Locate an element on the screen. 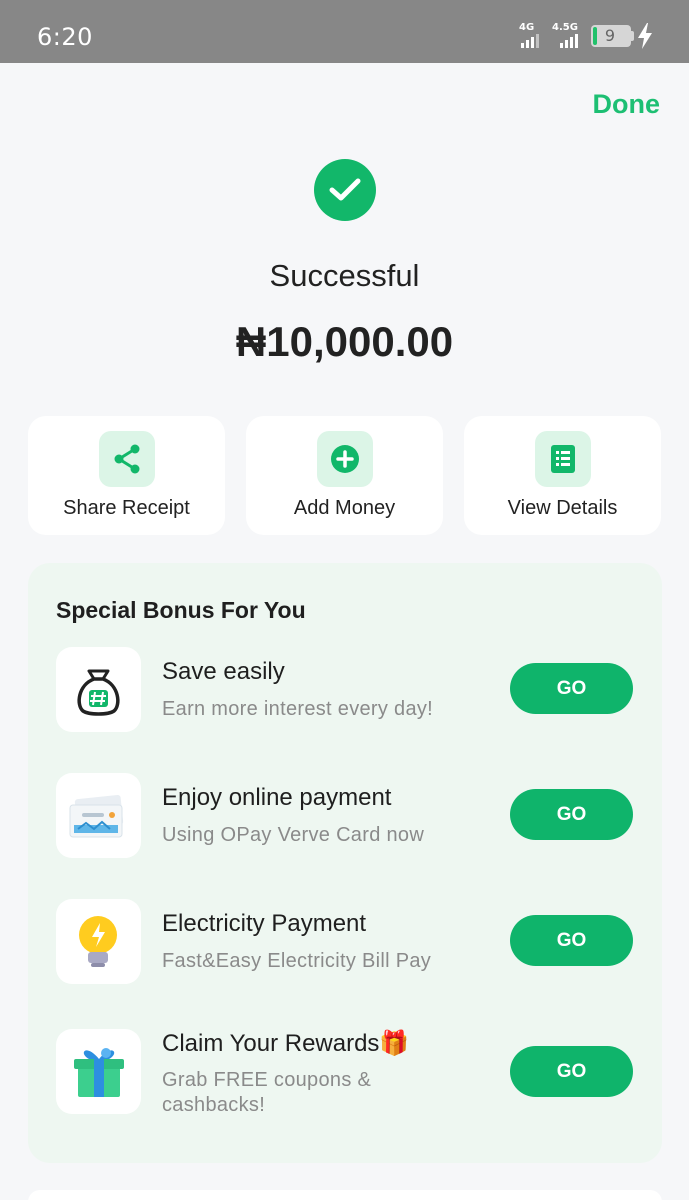 Image resolution: width=689 pixels, height=1200 pixels. add-money-label: Add Money is located at coordinates (344, 508).